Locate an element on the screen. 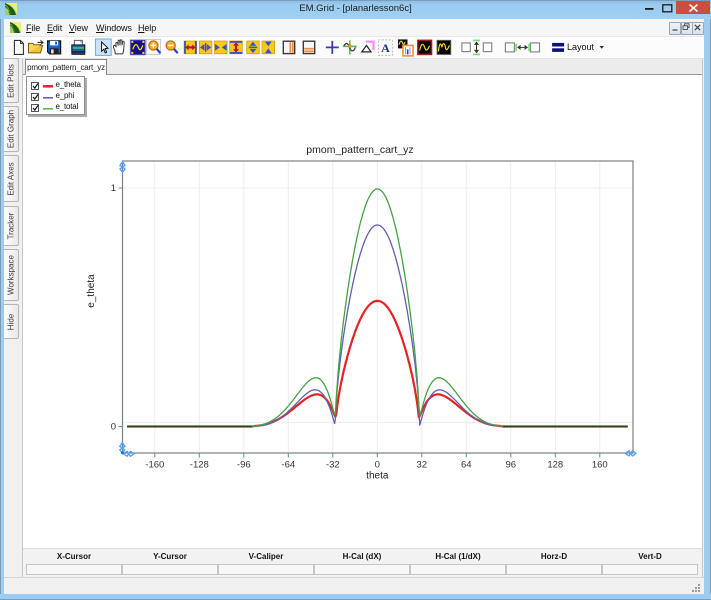 The image size is (711, 600). svg-text: Layout is located at coordinates (581, 47).